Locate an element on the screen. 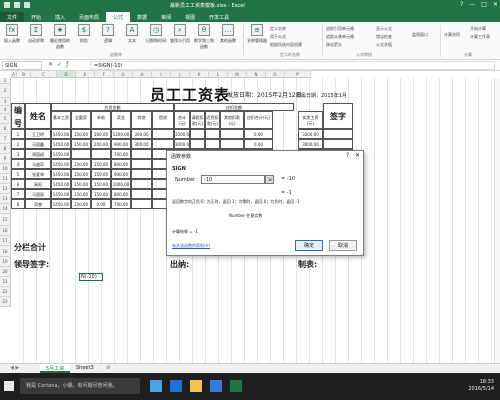 Image resolution: width=500 pixels, height=400 pixels. column-header: P is located at coordinates (298, 74).